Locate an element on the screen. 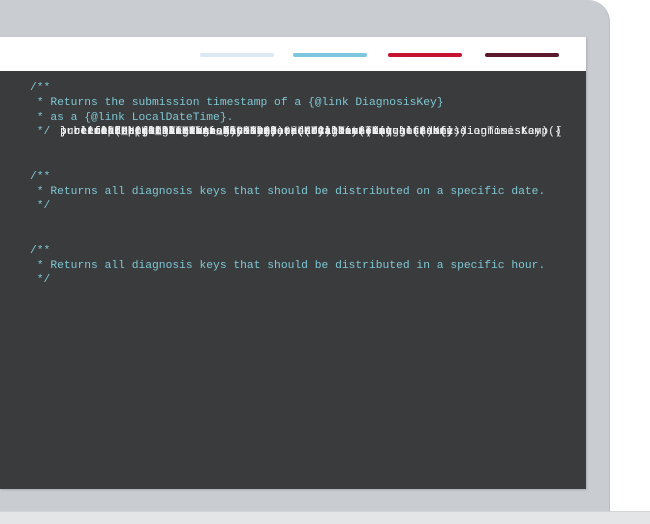  device-base is located at coordinates (325, 517).